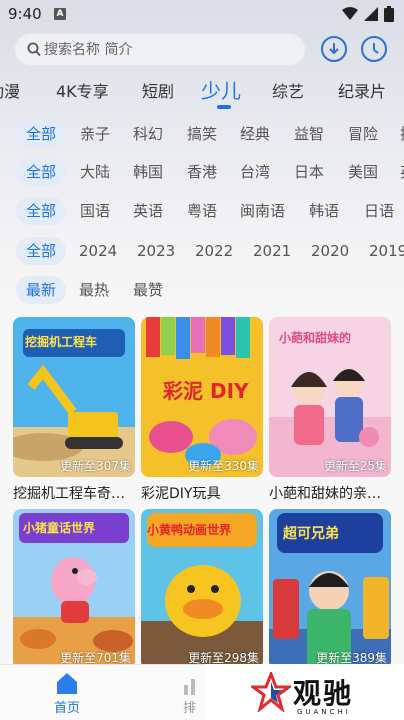 The image size is (404, 720). What do you see at coordinates (330, 589) in the screenshot?
I see `poster: 超可兄弟 更新至389集` at bounding box center [330, 589].